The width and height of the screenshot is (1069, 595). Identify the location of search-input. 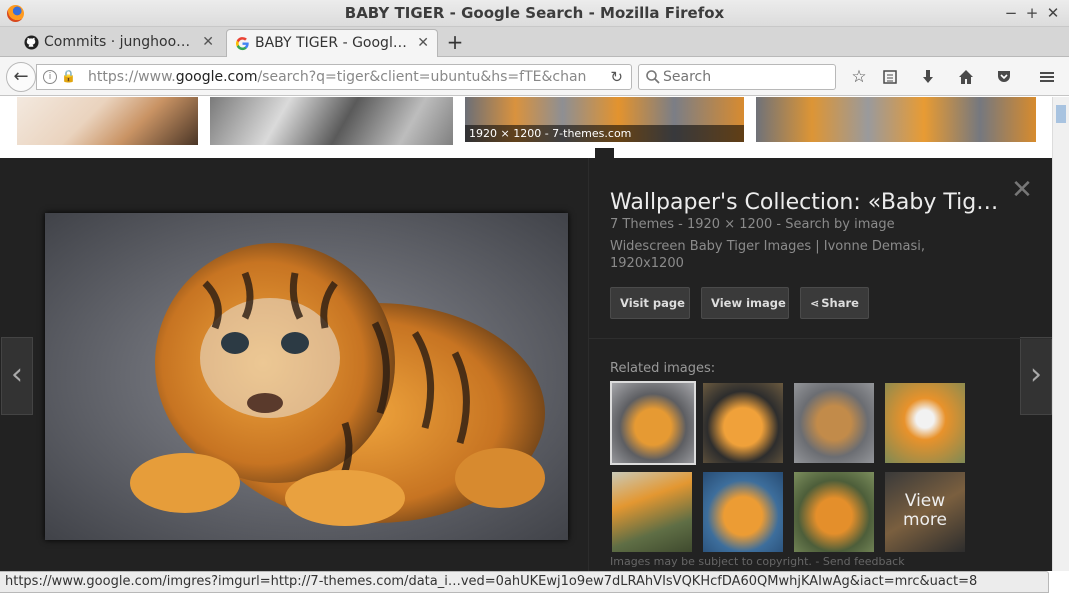
(743, 77).